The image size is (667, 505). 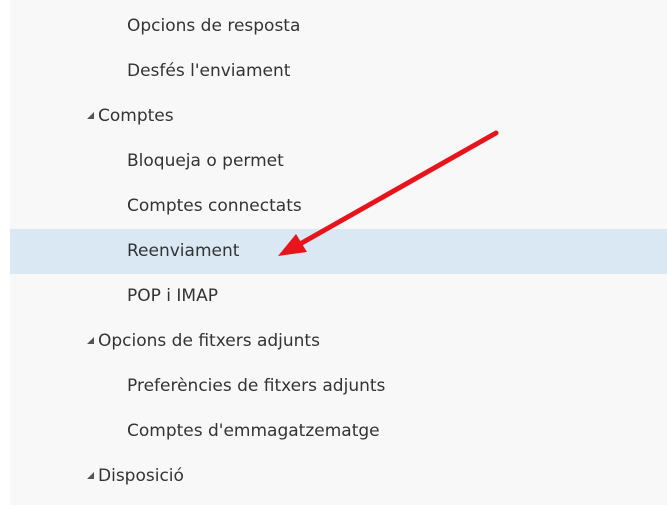 What do you see at coordinates (338, 341) in the screenshot?
I see `nav-group-opcions-fitxers-adjunts: Opcions de fitxers adjunts` at bounding box center [338, 341].